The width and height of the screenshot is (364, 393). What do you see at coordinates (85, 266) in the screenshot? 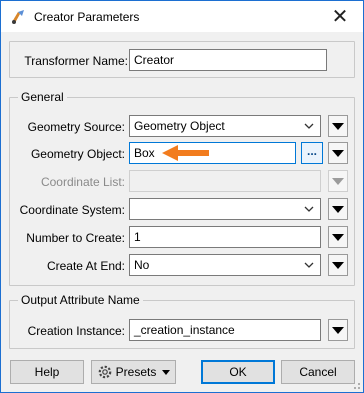
I see `create-at-end-label: Create At End:` at bounding box center [85, 266].